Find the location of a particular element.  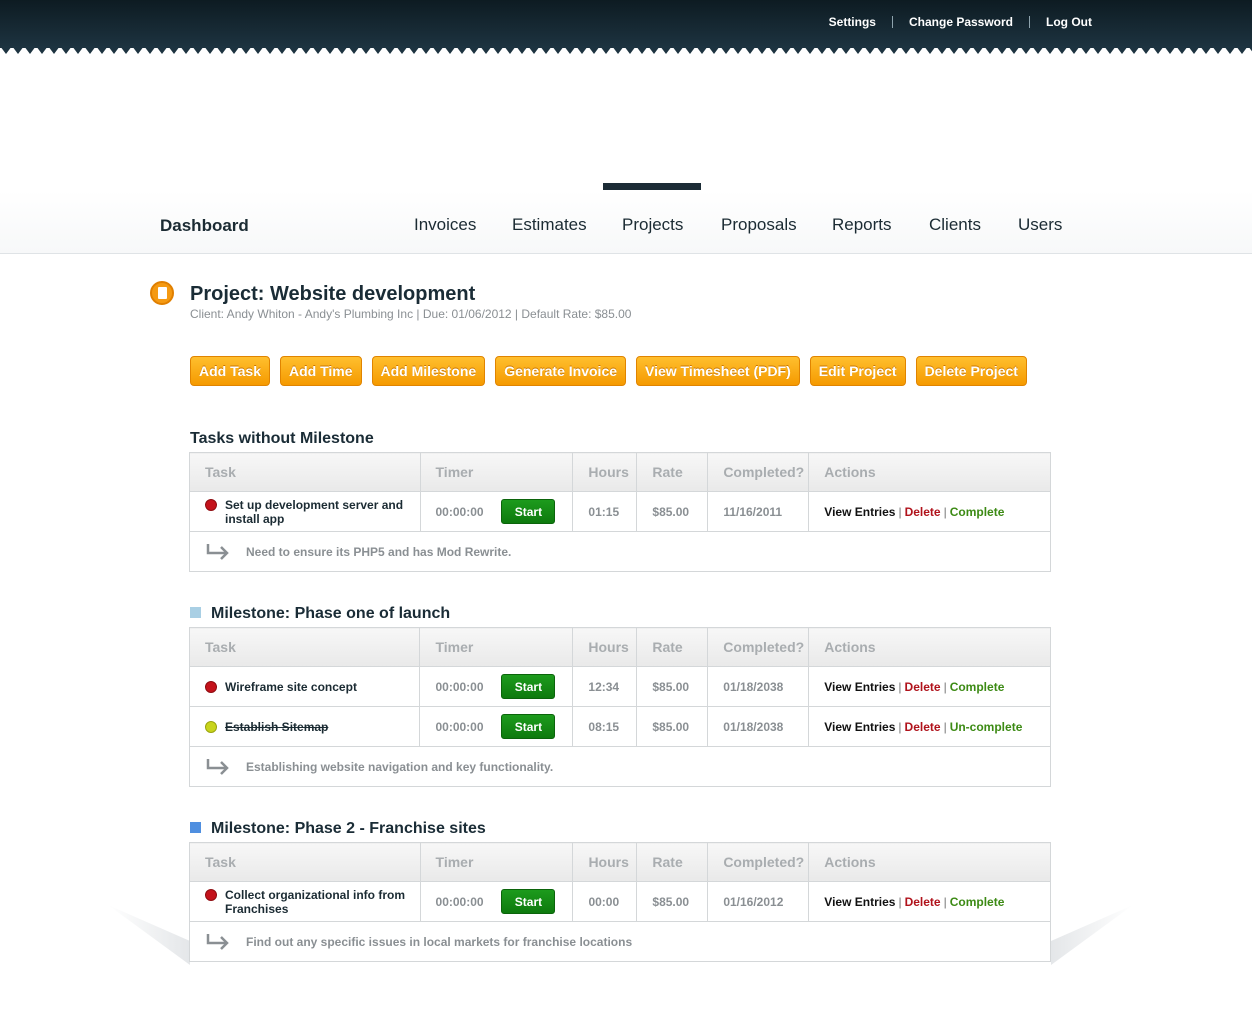

add-milestone-button: Add Milestone is located at coordinates (428, 371).